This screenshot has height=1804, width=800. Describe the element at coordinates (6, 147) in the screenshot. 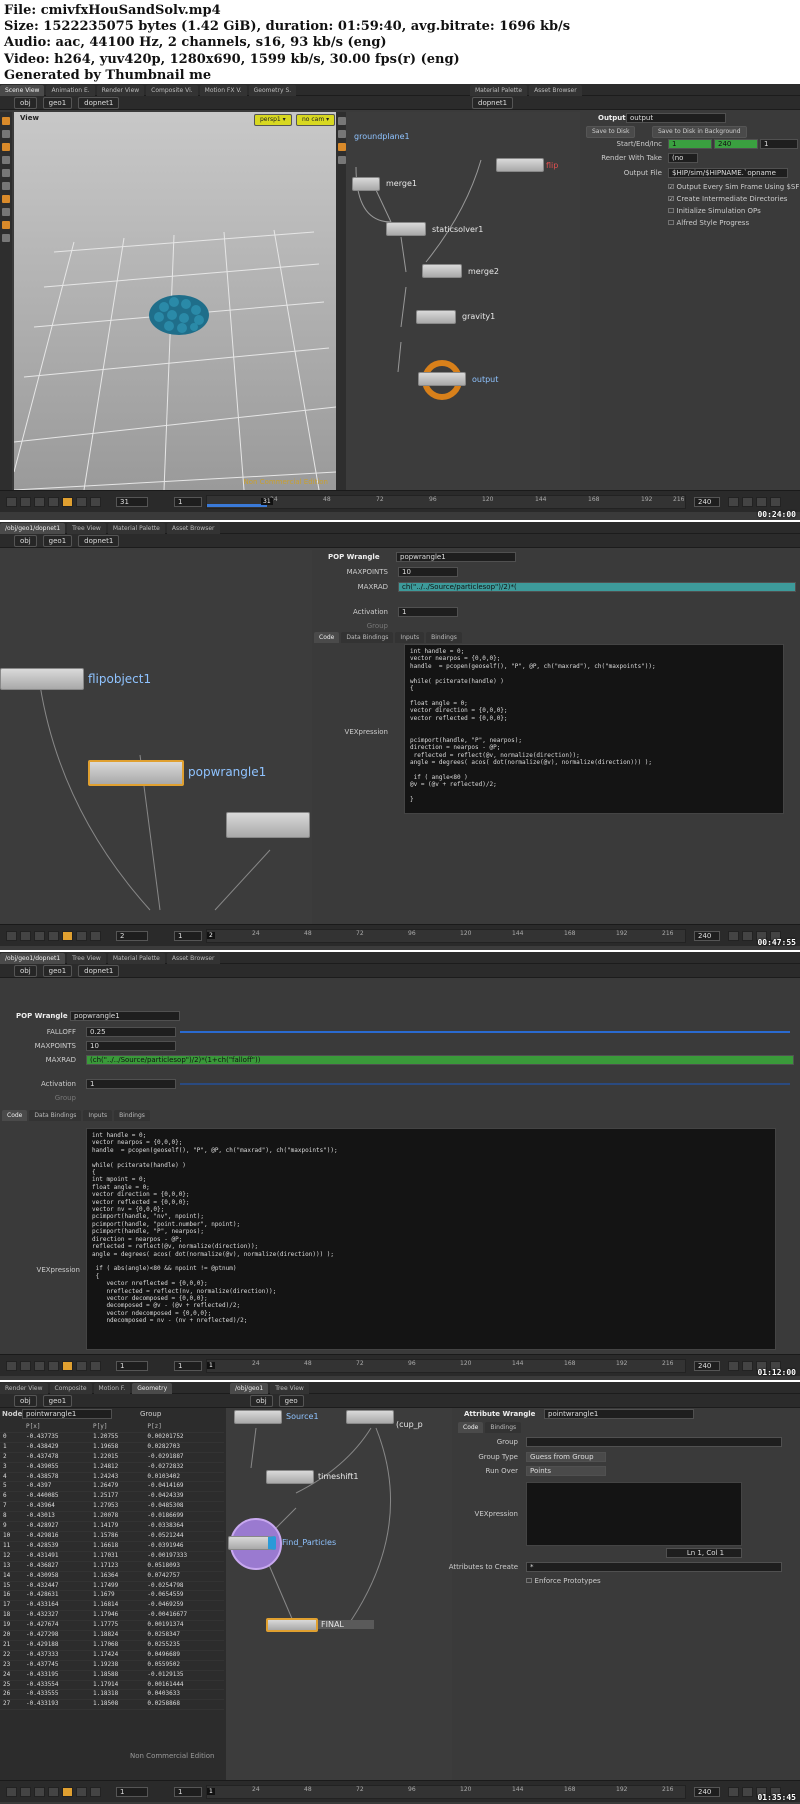

I see `rotate-tool-icon` at that location.